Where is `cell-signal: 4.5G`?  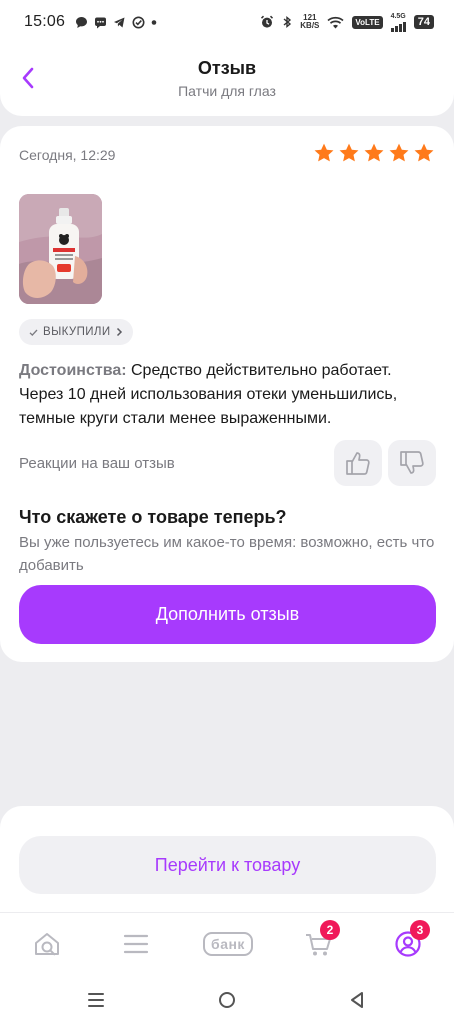
cell-signal: 4.5G is located at coordinates (398, 22).